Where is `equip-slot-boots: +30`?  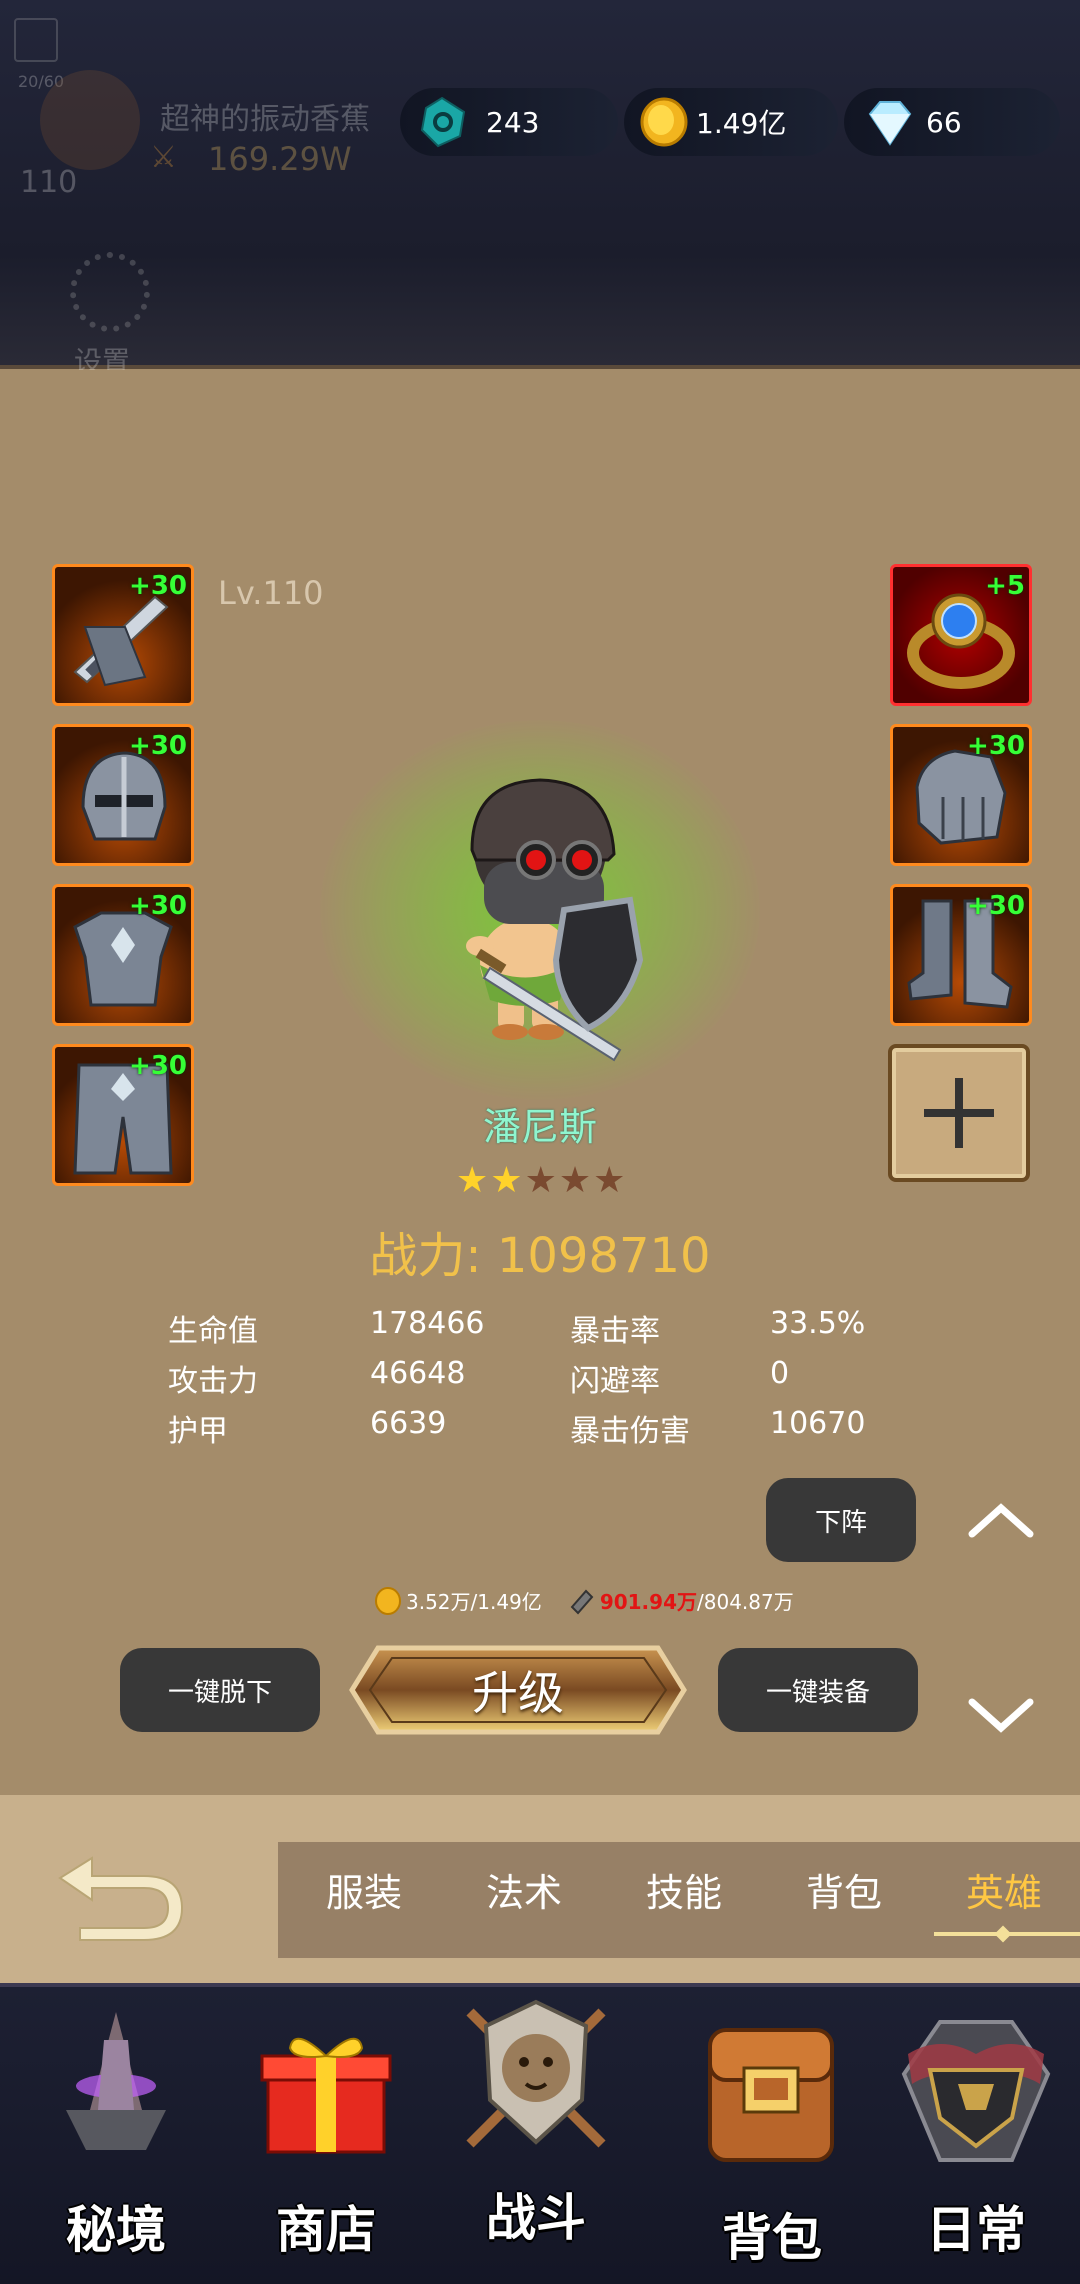 equip-slot-boots: +30 is located at coordinates (961, 955).